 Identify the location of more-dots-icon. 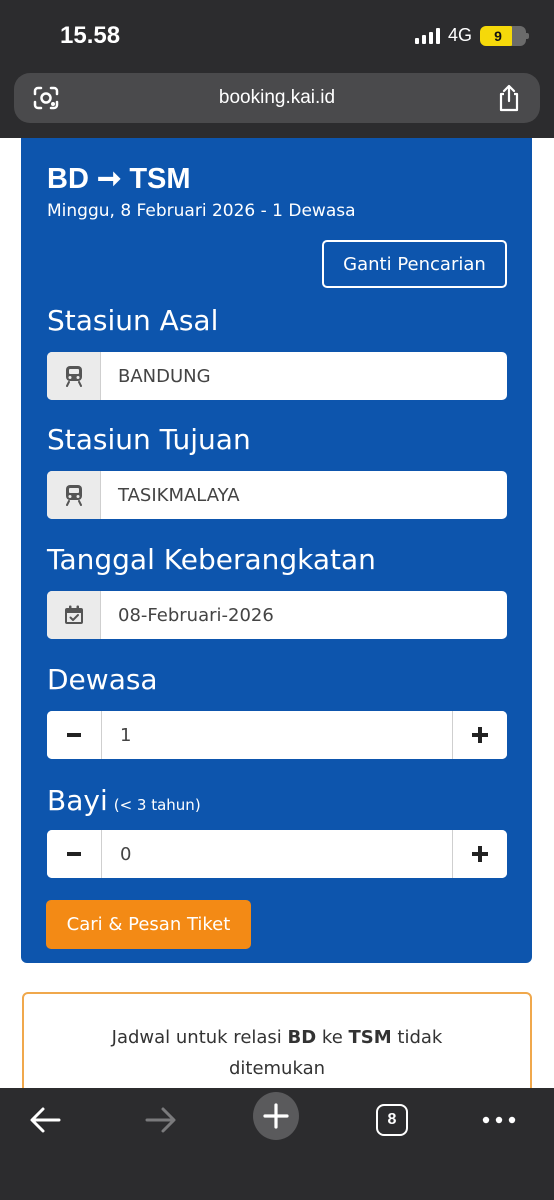
(499, 1120).